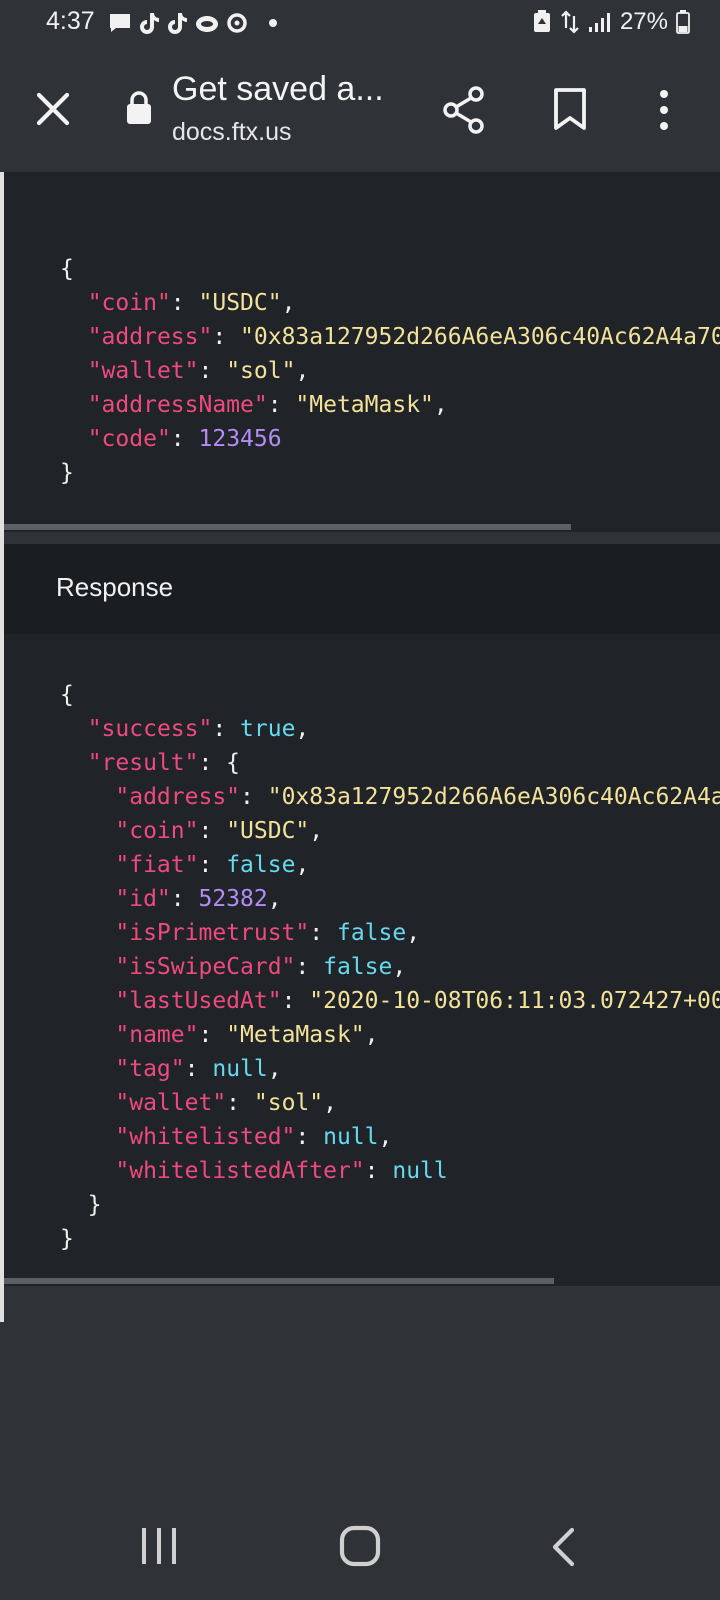 This screenshot has width=720, height=1600. I want to click on back-button, so click(563, 1547).